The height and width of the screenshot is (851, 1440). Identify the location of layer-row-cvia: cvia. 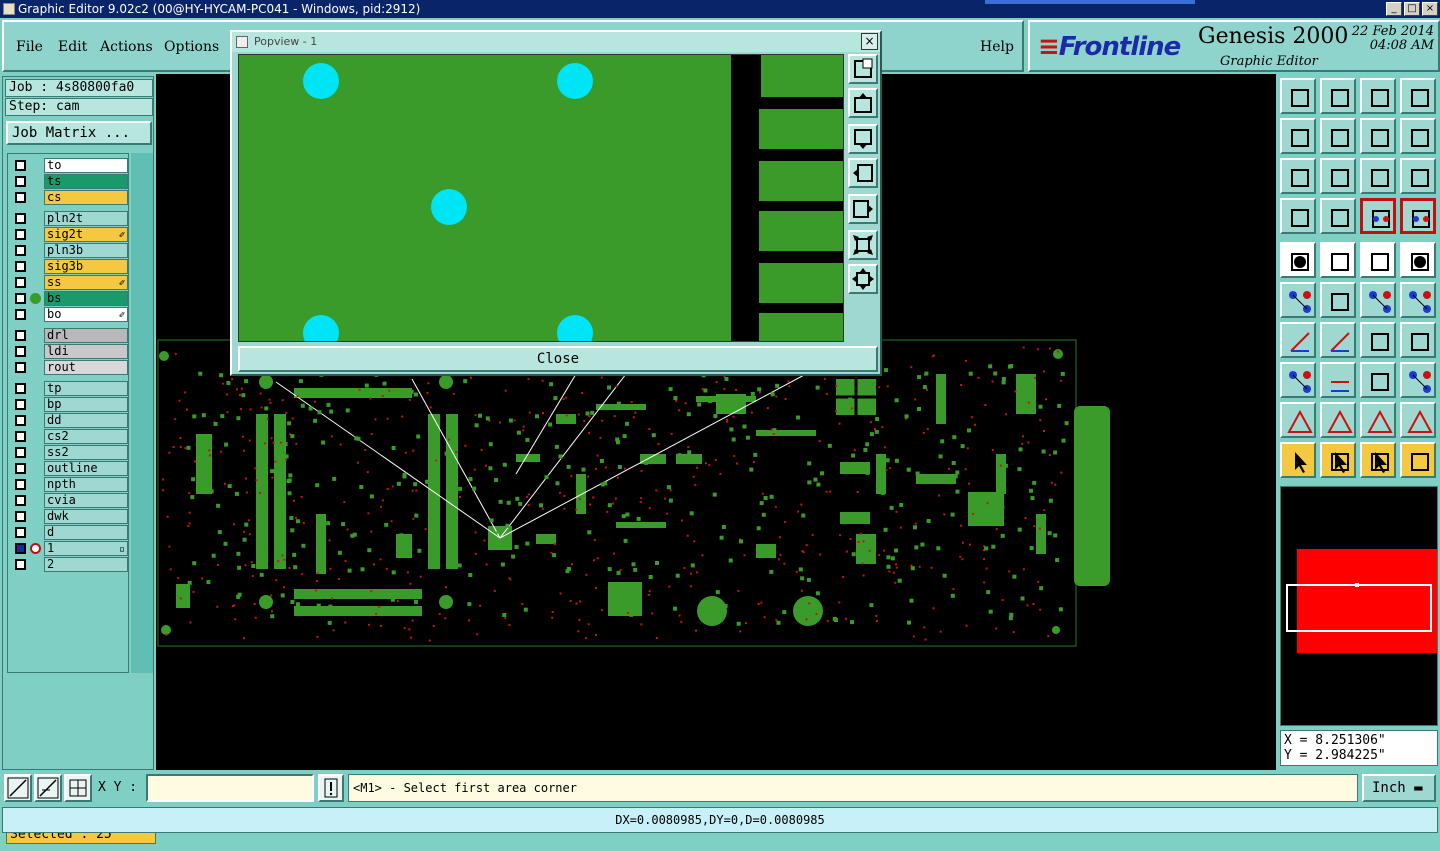
(69, 500).